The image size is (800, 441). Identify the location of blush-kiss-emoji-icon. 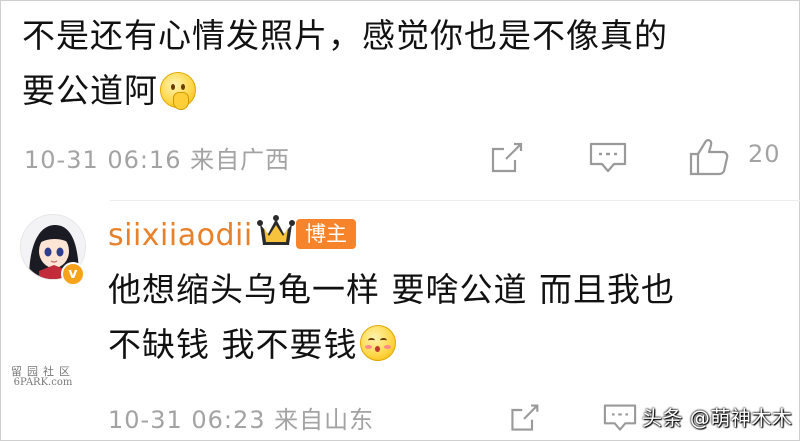
(377, 342).